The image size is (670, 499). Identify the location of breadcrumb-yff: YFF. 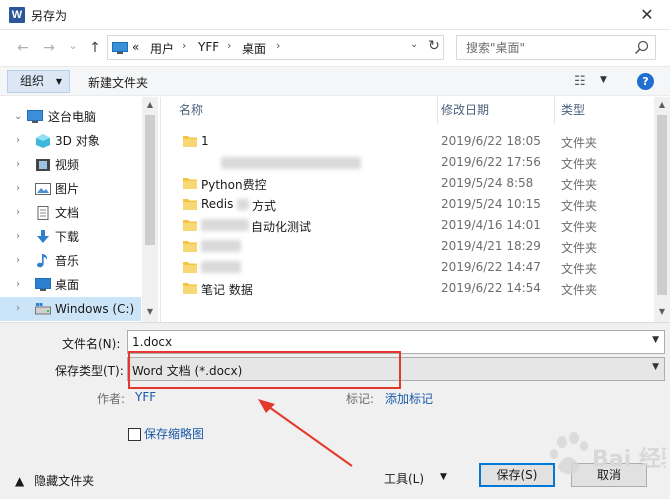
(208, 47).